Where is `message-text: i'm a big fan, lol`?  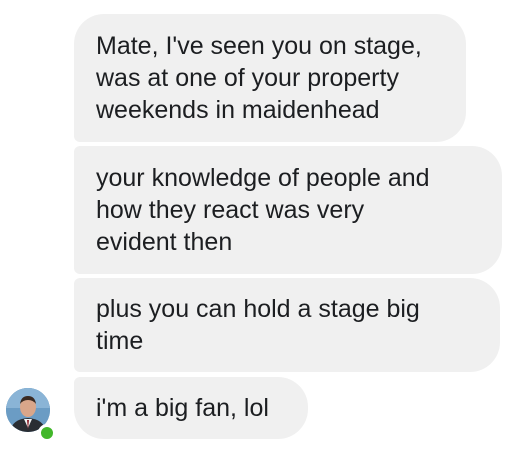
message-text: i'm a big fan, lol is located at coordinates (182, 408).